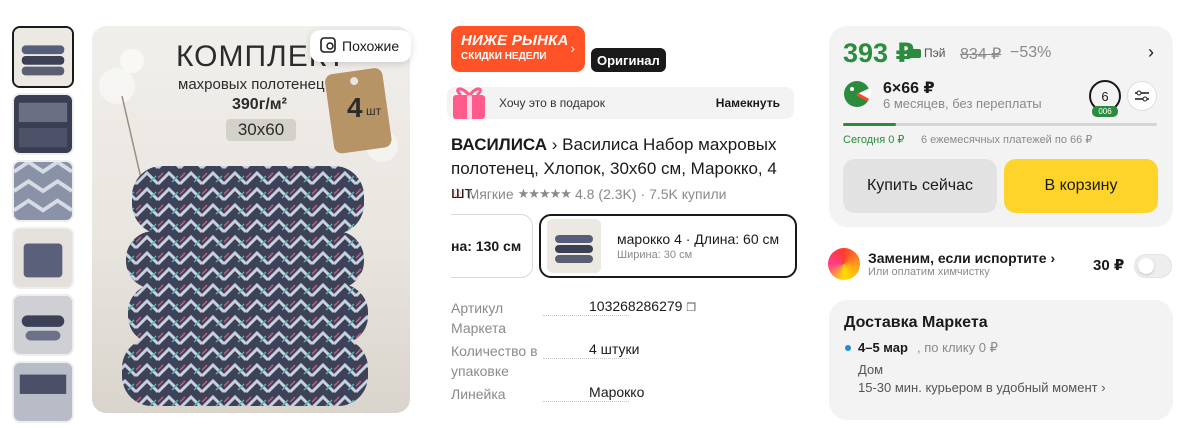 Image resolution: width=1200 pixels, height=428 pixels. What do you see at coordinates (1105, 111) in the screenshot?
I see `months-badge: 006` at bounding box center [1105, 111].